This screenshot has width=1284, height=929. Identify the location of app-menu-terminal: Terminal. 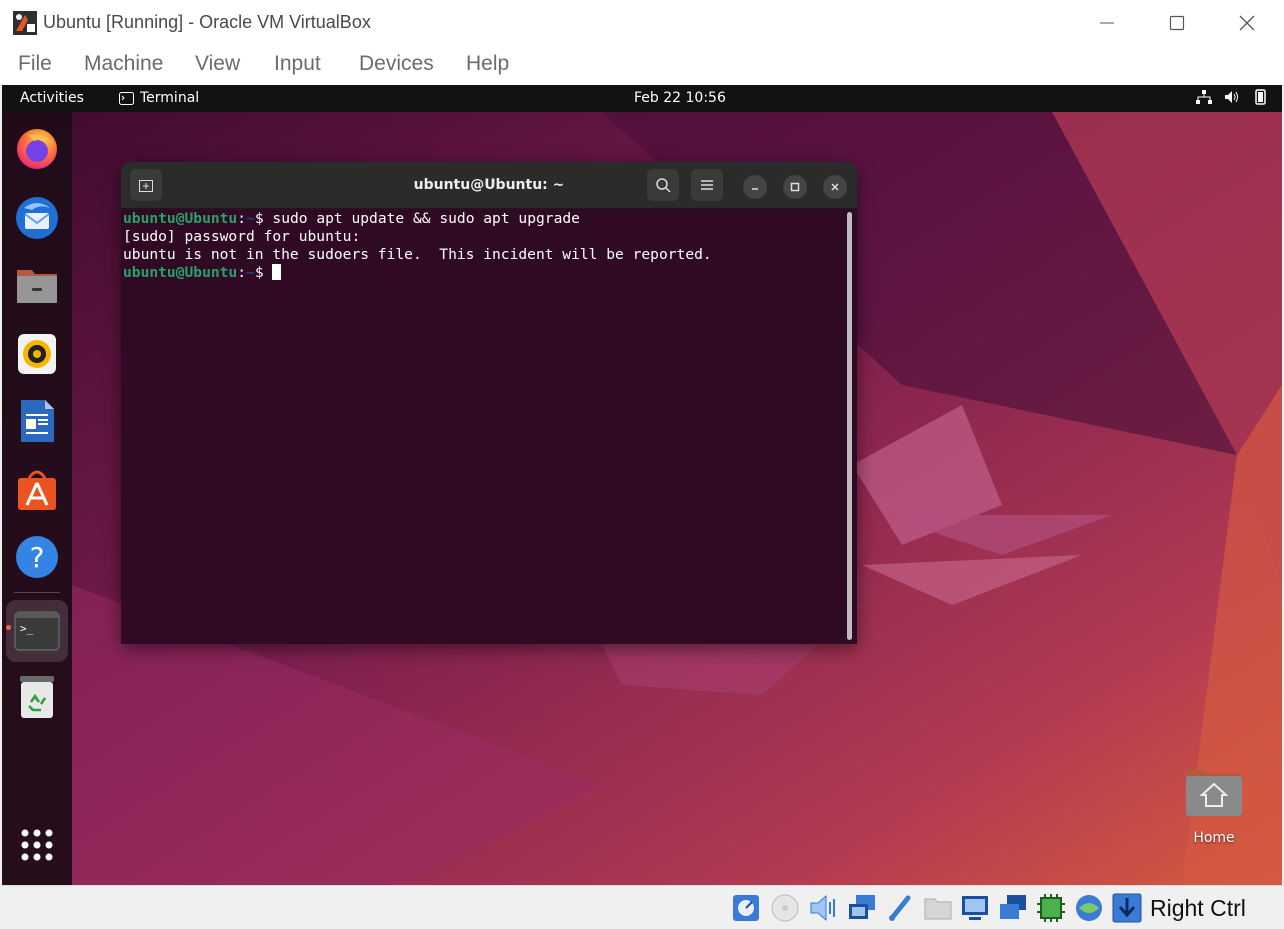
(159, 98).